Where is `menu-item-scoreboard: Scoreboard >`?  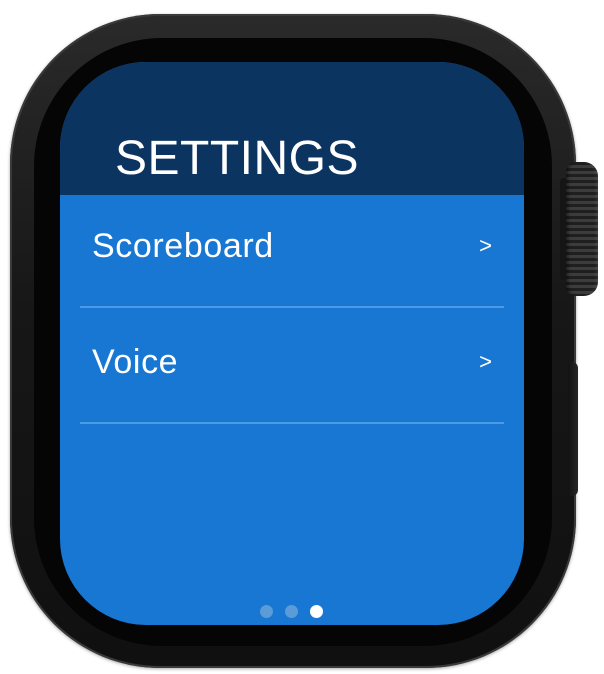 menu-item-scoreboard: Scoreboard > is located at coordinates (292, 248).